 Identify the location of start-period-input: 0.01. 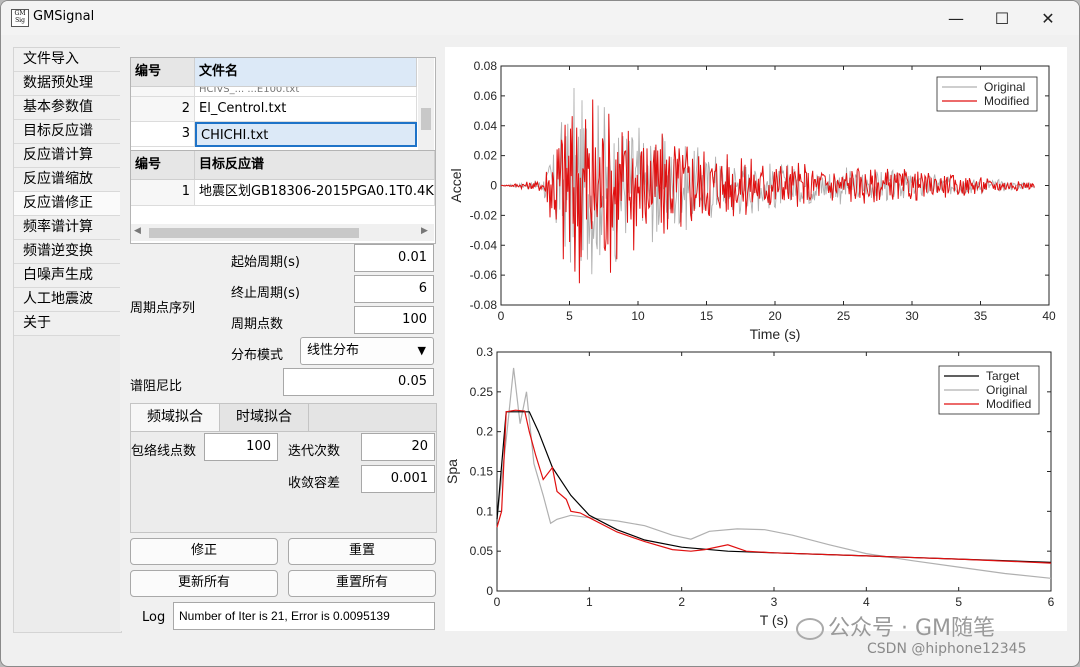
(394, 258).